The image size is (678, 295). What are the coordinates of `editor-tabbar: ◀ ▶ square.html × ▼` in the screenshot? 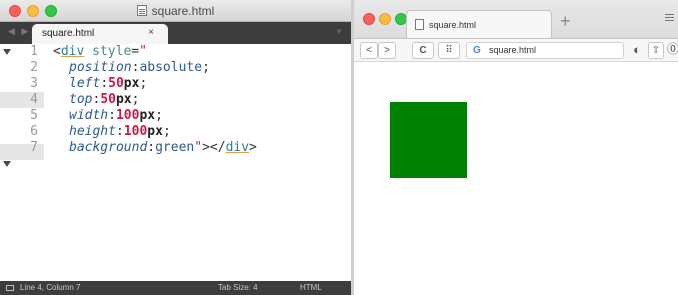 It's located at (175, 33).